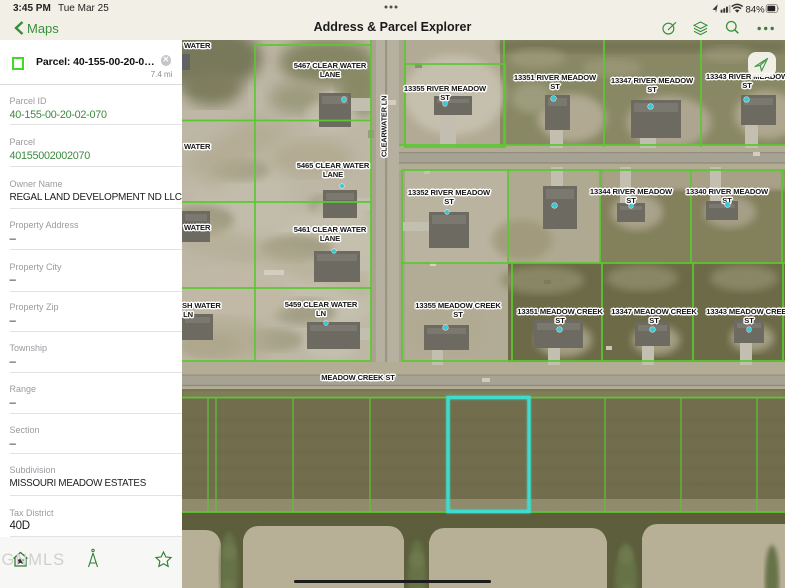 Image resolution: width=785 pixels, height=588 pixels. I want to click on svg-text: 84%, so click(756, 9).